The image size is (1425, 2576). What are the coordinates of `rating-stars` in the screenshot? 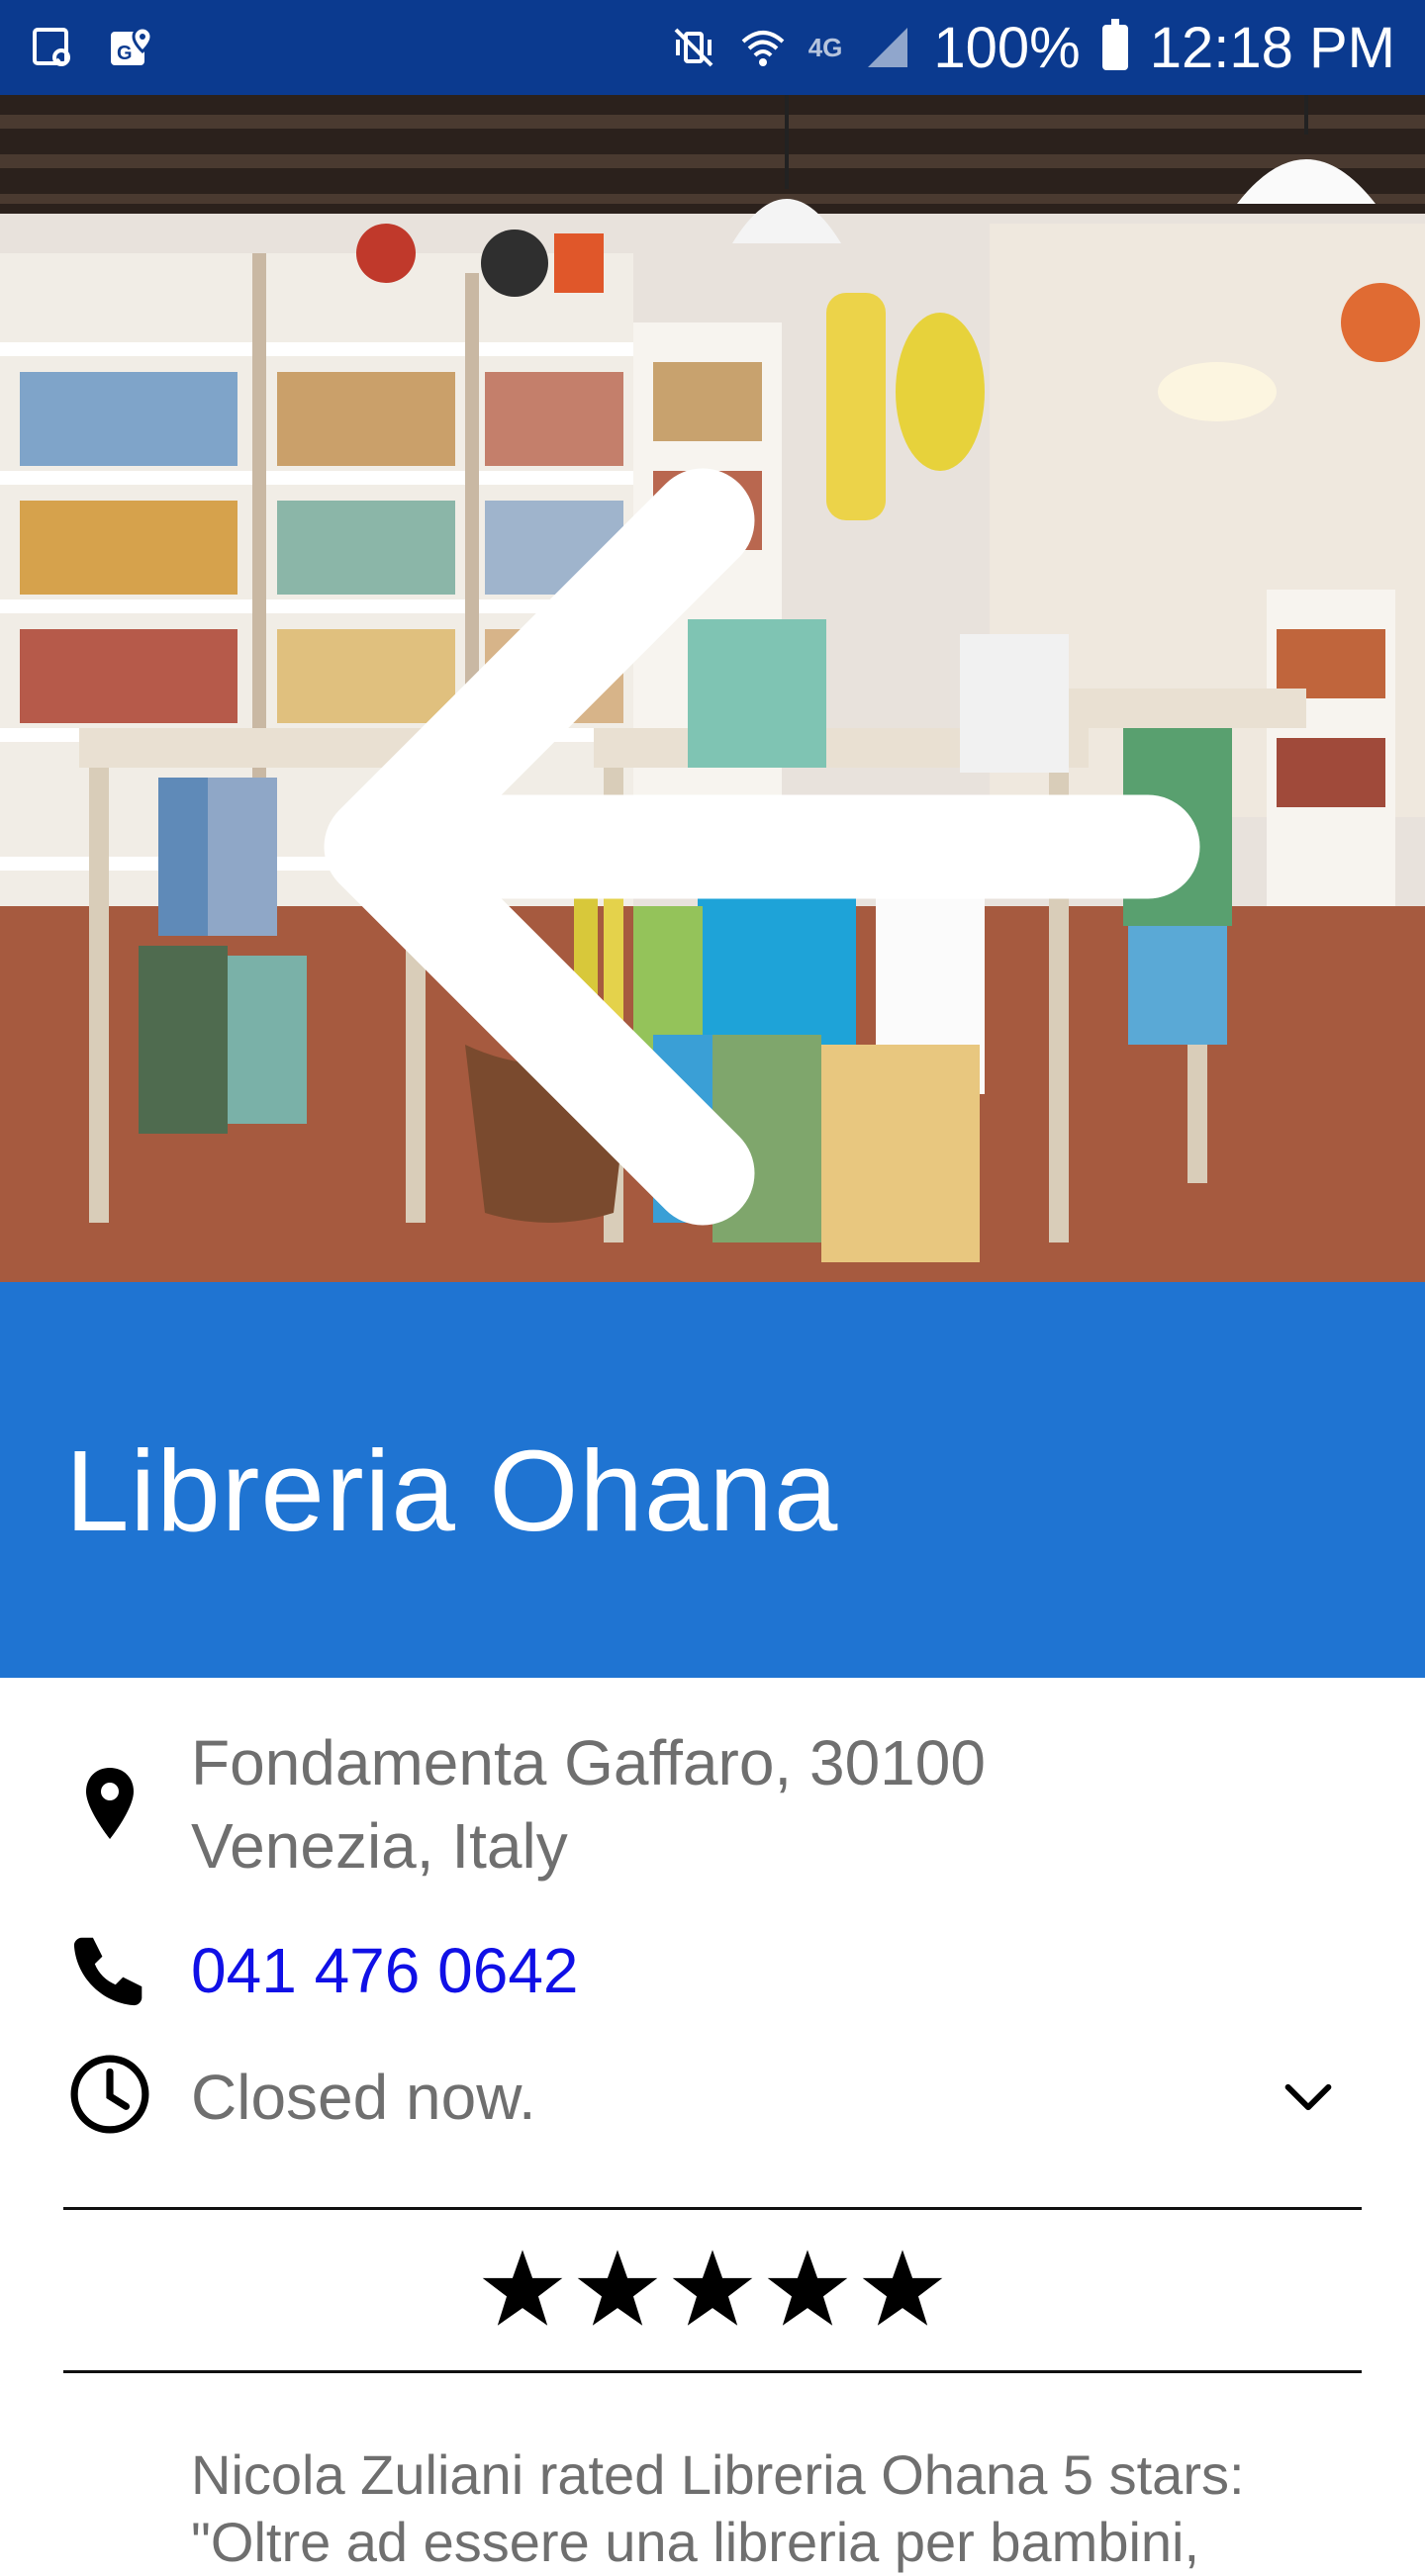 It's located at (712, 2293).